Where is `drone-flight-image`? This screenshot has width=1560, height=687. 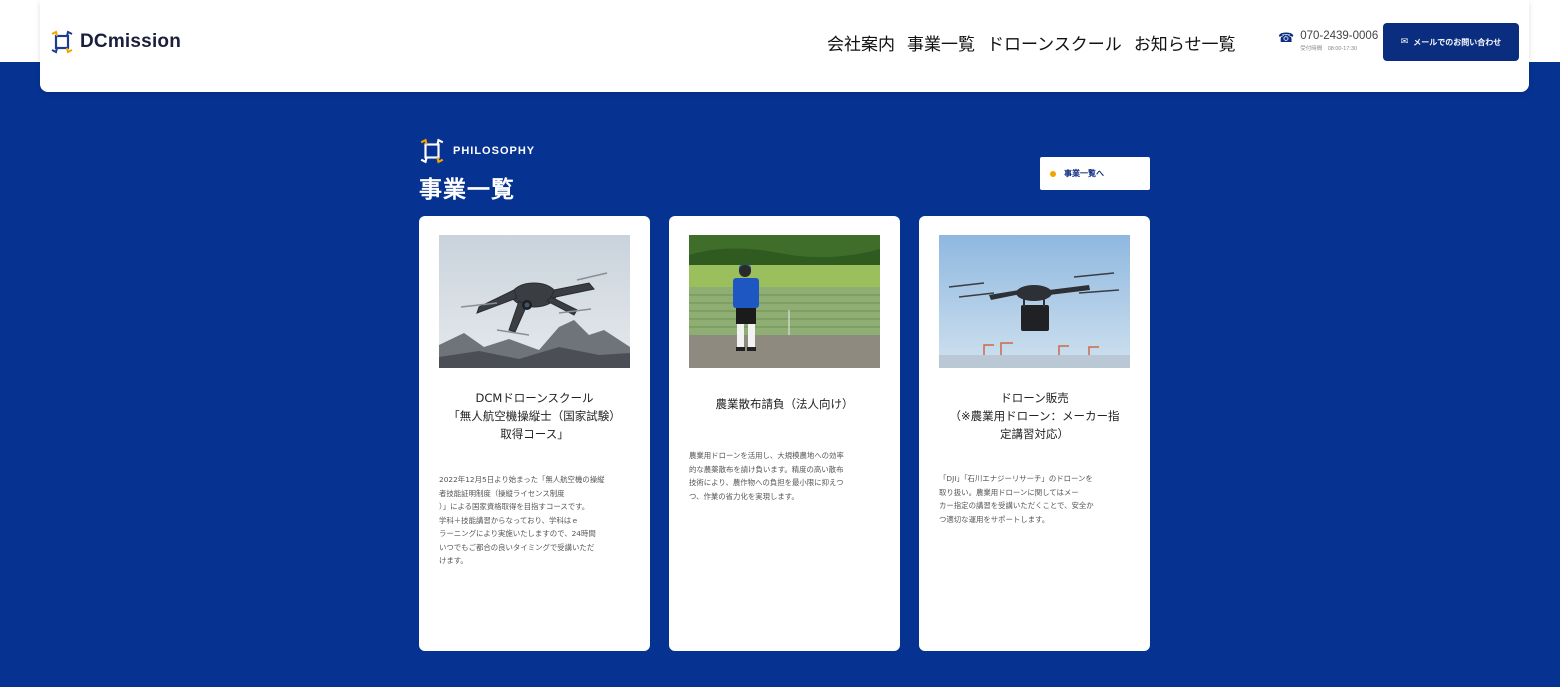 drone-flight-image is located at coordinates (534, 301).